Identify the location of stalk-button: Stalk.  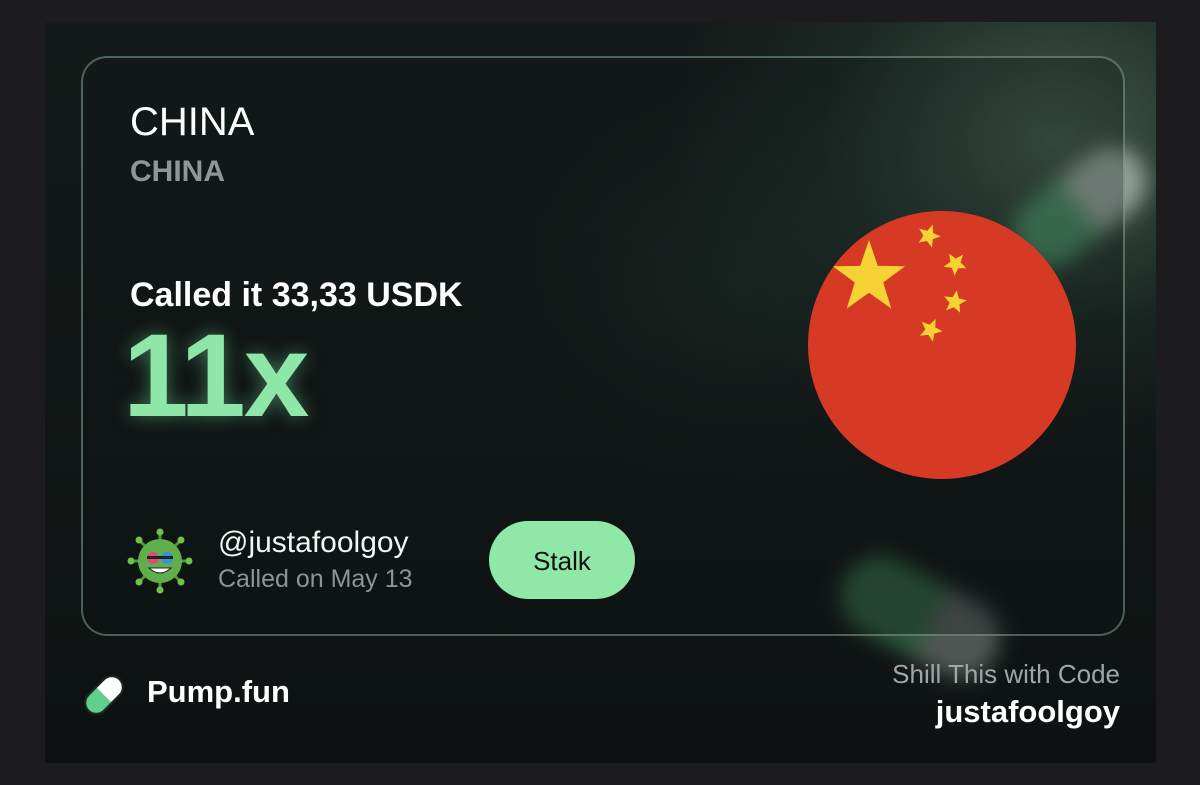
(562, 560).